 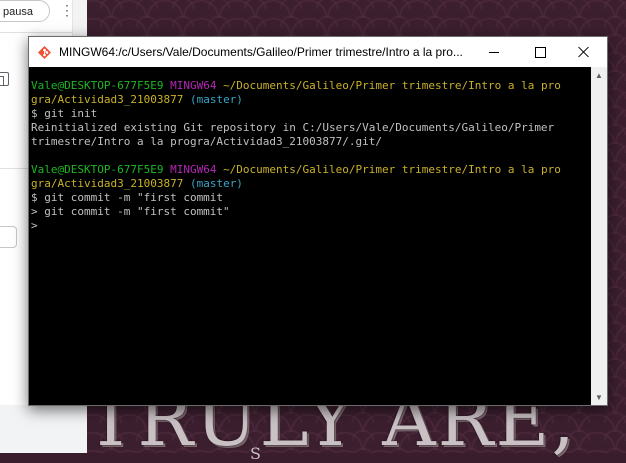 I want to click on maximize-button, so click(x=540, y=52).